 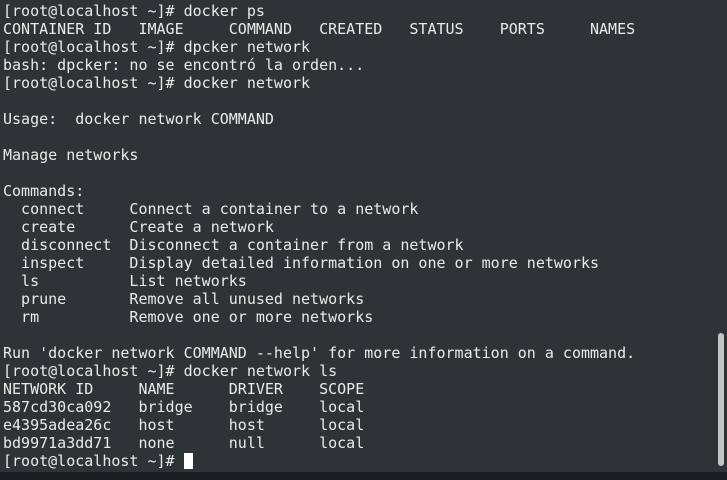 I want to click on window-bottom-edge, so click(x=363, y=476).